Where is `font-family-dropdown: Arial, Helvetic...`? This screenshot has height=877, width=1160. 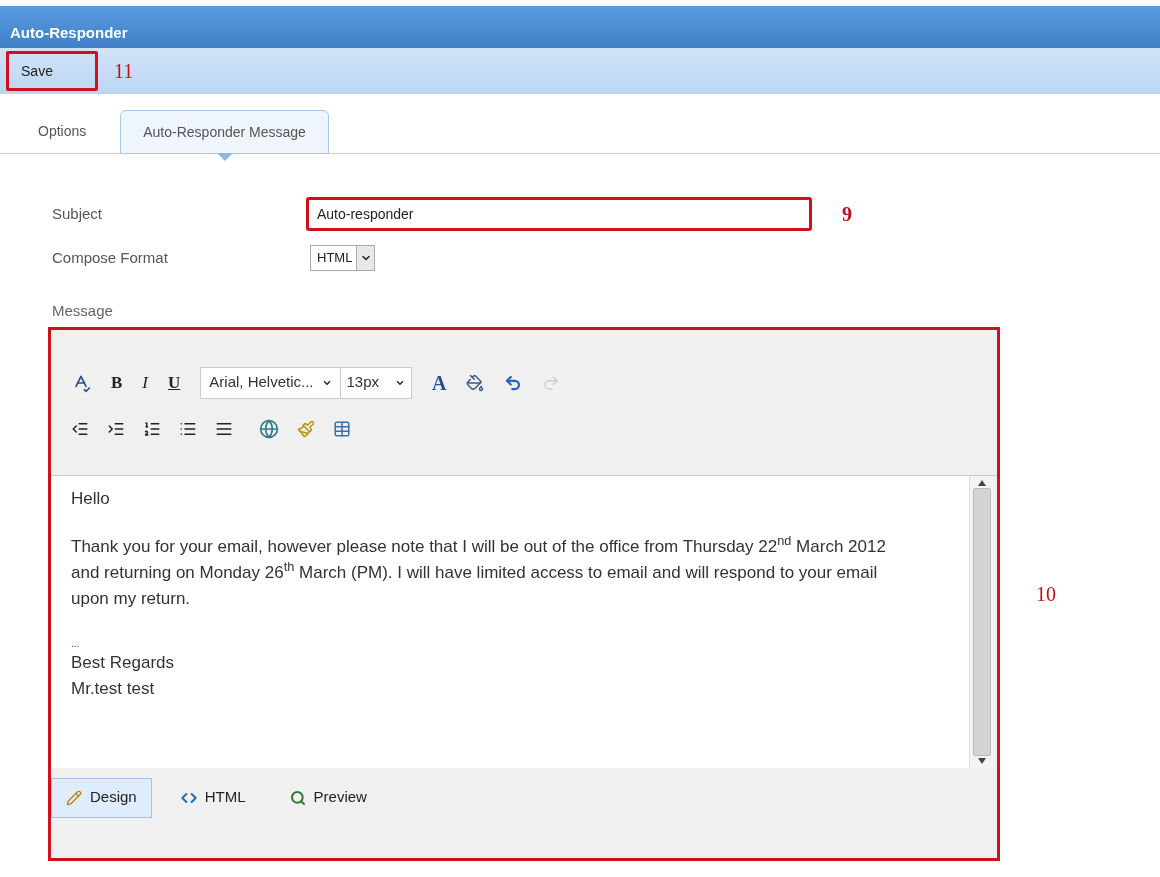
font-family-dropdown: Arial, Helvetic... is located at coordinates (271, 382).